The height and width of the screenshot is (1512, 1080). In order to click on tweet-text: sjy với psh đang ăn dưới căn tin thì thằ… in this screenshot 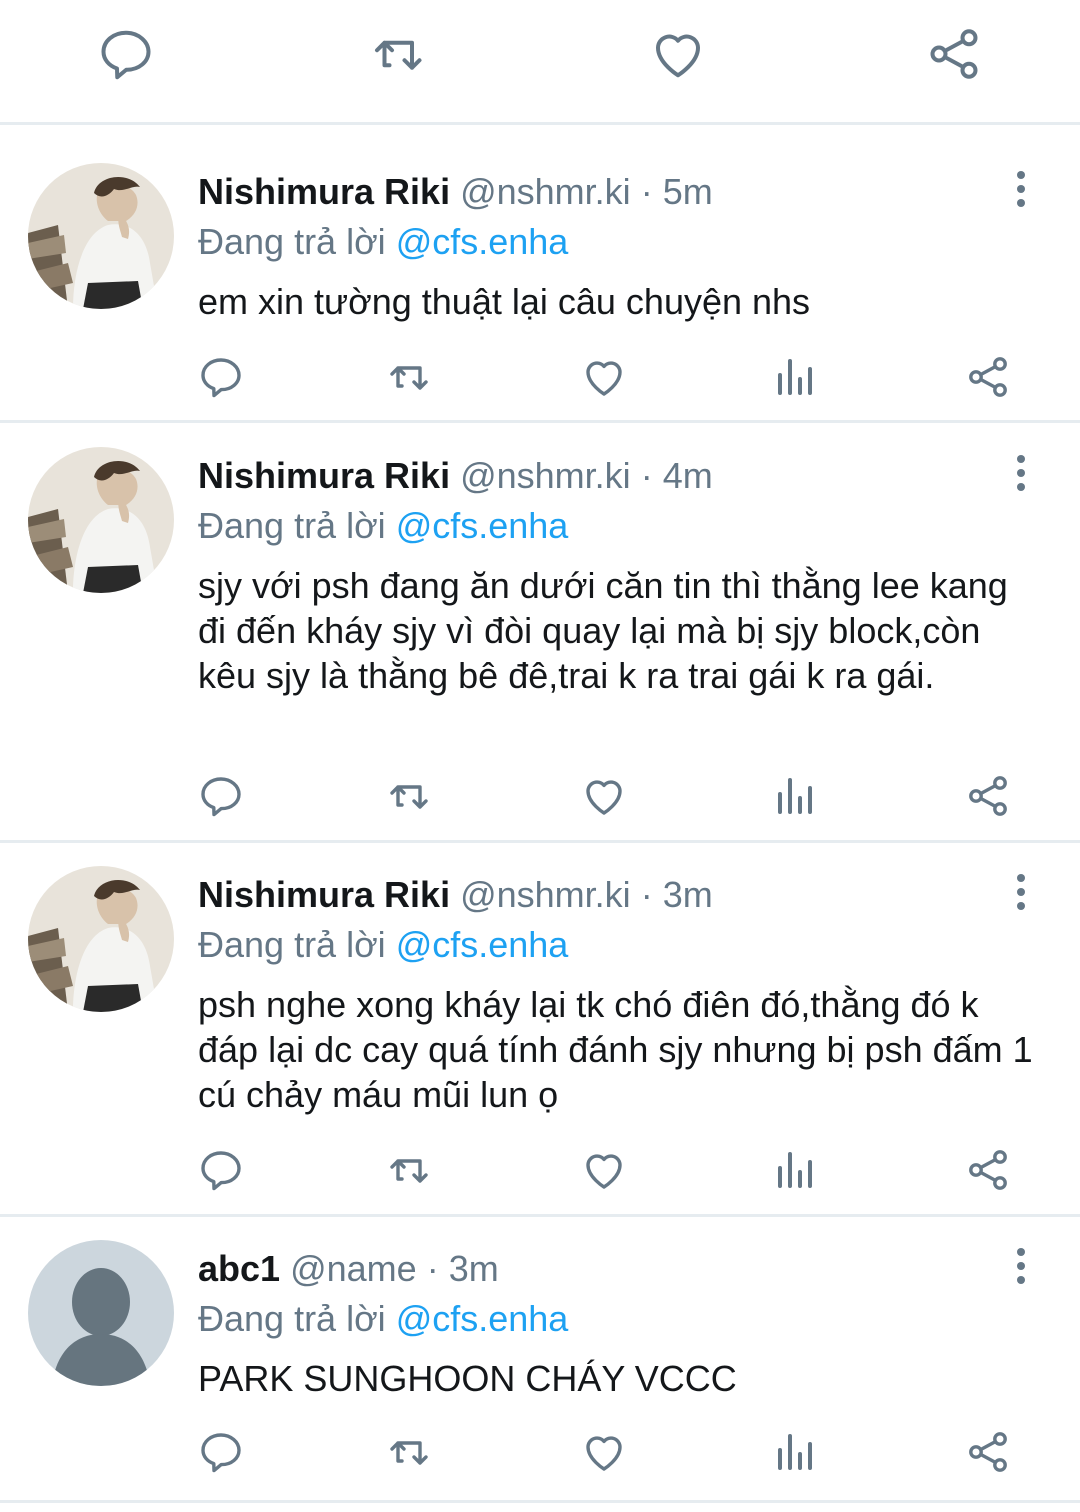, I will do `click(603, 630)`.